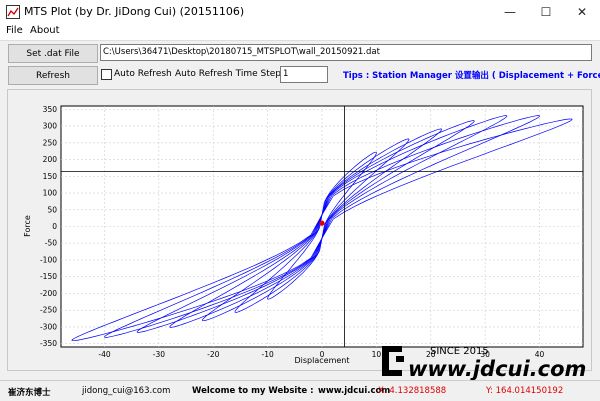 This screenshot has height=401, width=600. Describe the element at coordinates (213, 354) in the screenshot. I see `x-tick-label: -20` at that location.